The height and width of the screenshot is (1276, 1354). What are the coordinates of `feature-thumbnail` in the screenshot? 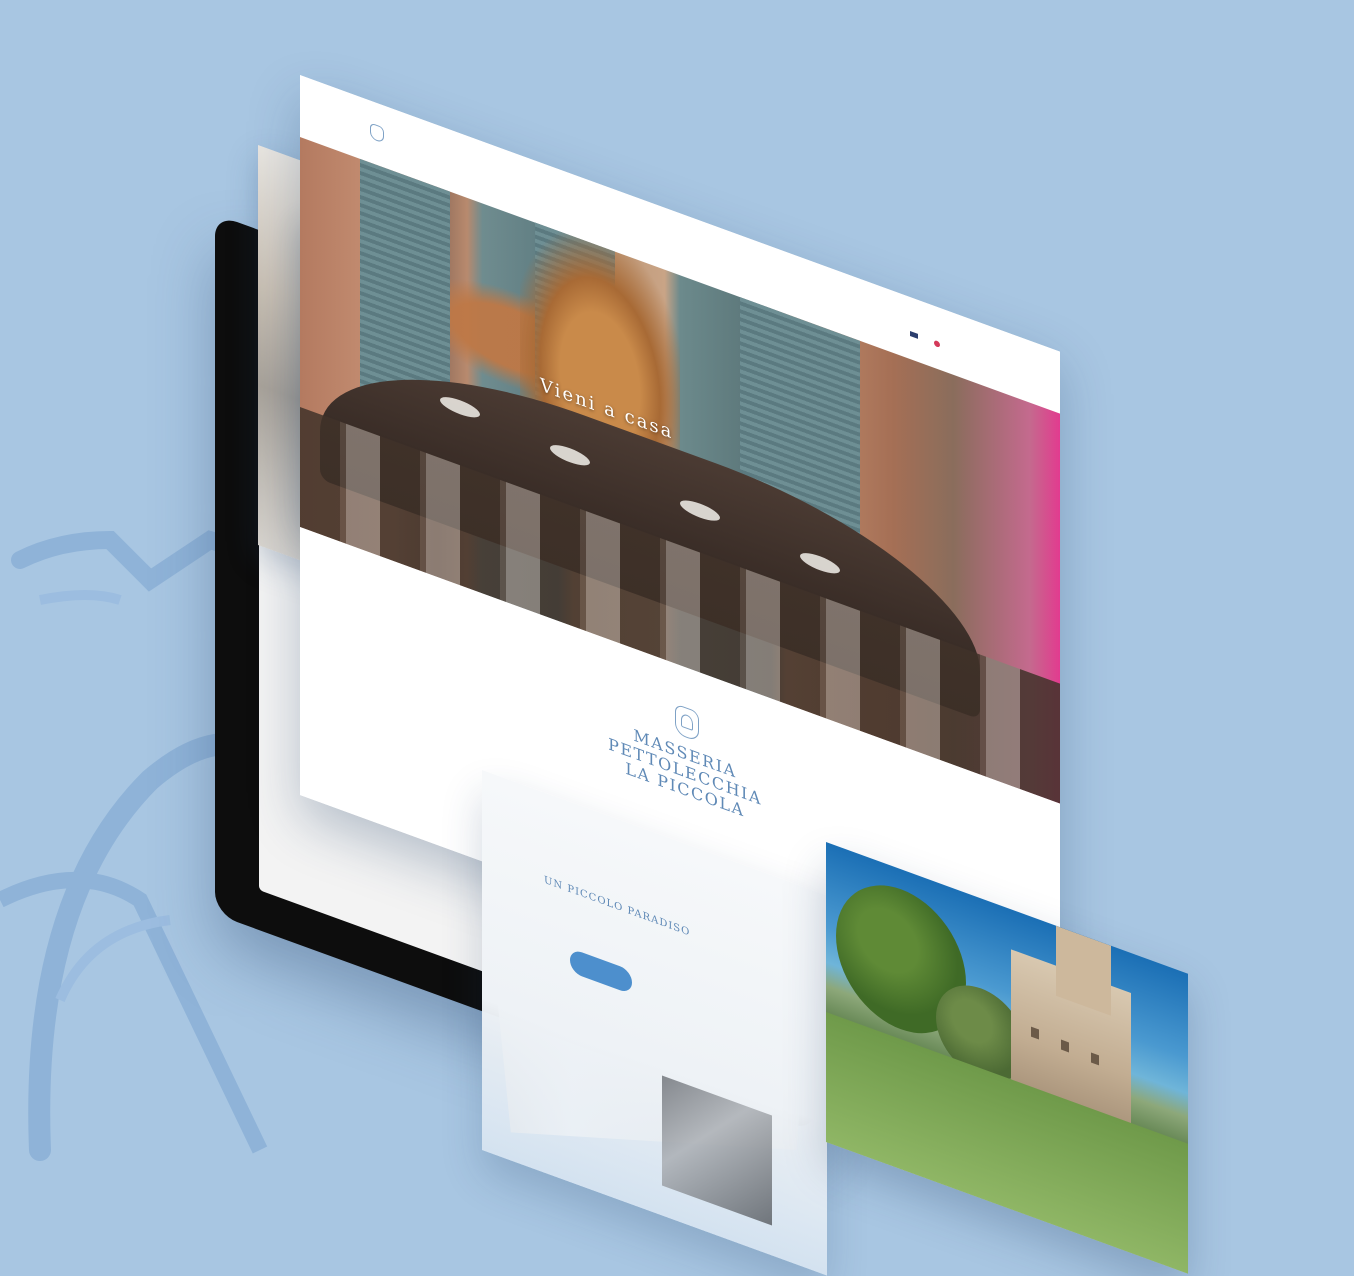 It's located at (717, 1150).